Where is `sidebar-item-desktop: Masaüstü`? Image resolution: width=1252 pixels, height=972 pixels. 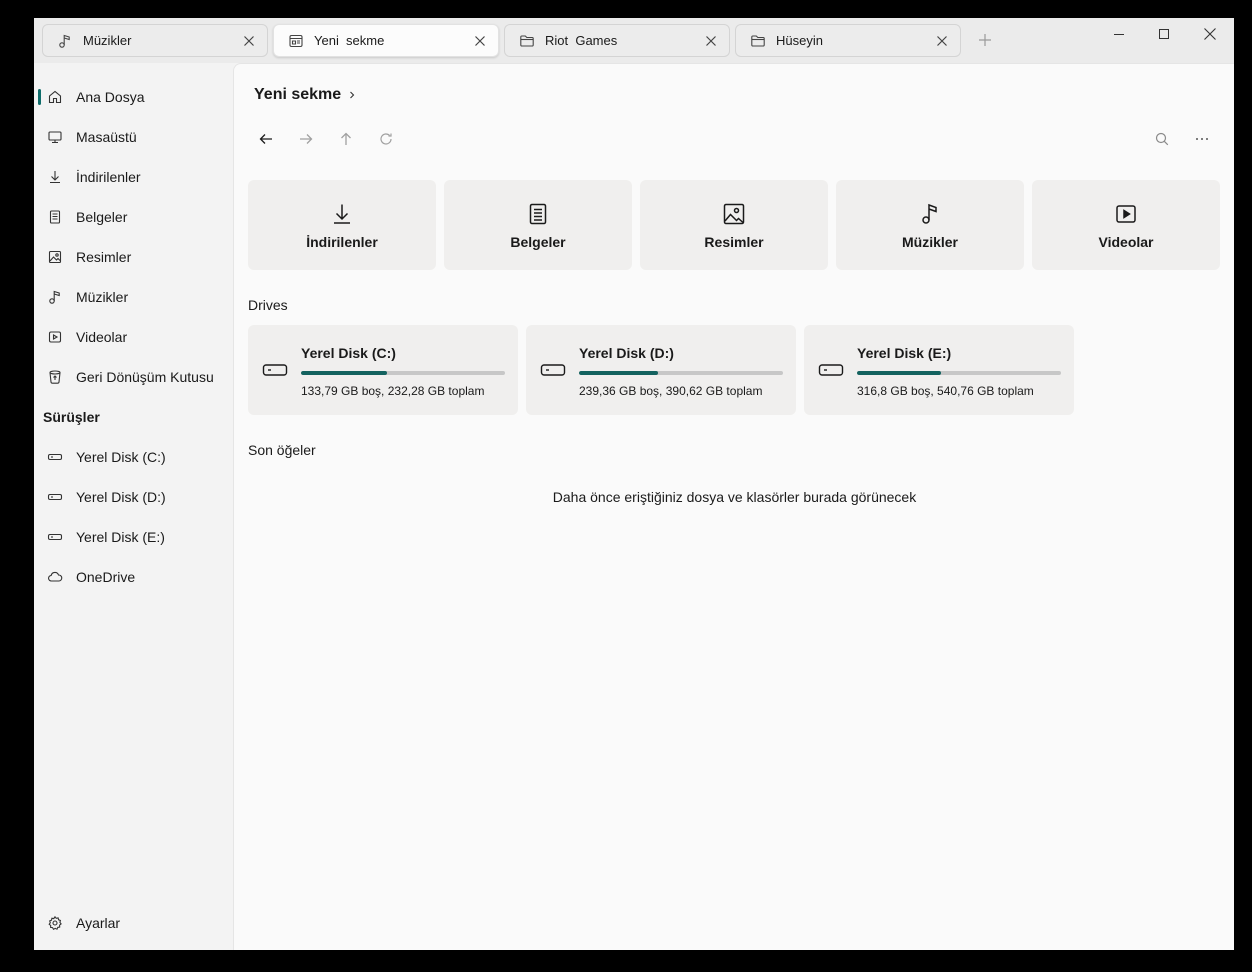 sidebar-item-desktop: Masaüstü is located at coordinates (133, 137).